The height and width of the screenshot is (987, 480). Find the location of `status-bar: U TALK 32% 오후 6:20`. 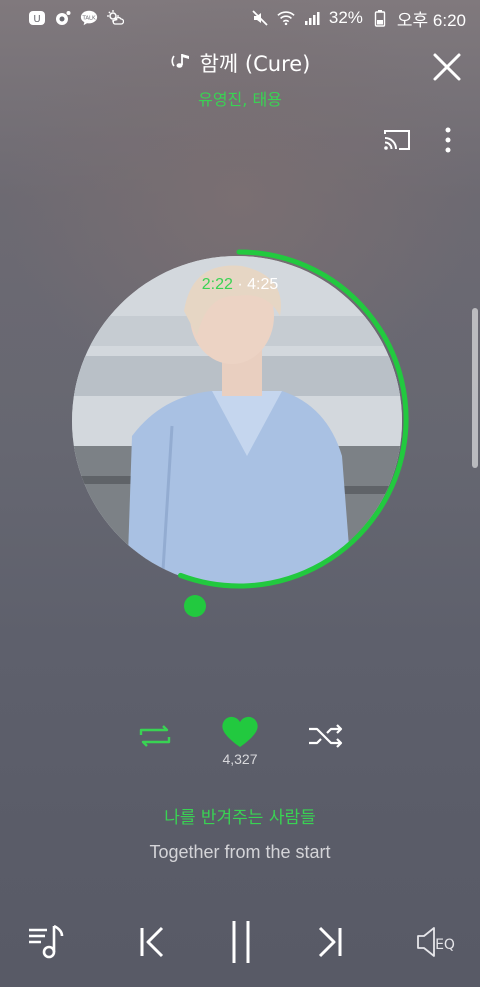

status-bar: U TALK 32% 오후 6:20 is located at coordinates (240, 18).